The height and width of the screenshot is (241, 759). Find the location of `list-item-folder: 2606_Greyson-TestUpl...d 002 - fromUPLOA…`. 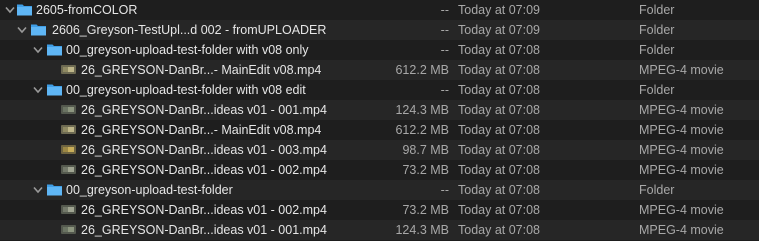

list-item-folder: 2606_Greyson-TestUpl...d 002 - fromUPLOA… is located at coordinates (379, 30).